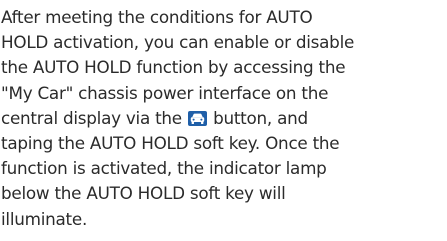  What do you see at coordinates (91, 117) in the screenshot?
I see `text-fragment: central display via the` at bounding box center [91, 117].